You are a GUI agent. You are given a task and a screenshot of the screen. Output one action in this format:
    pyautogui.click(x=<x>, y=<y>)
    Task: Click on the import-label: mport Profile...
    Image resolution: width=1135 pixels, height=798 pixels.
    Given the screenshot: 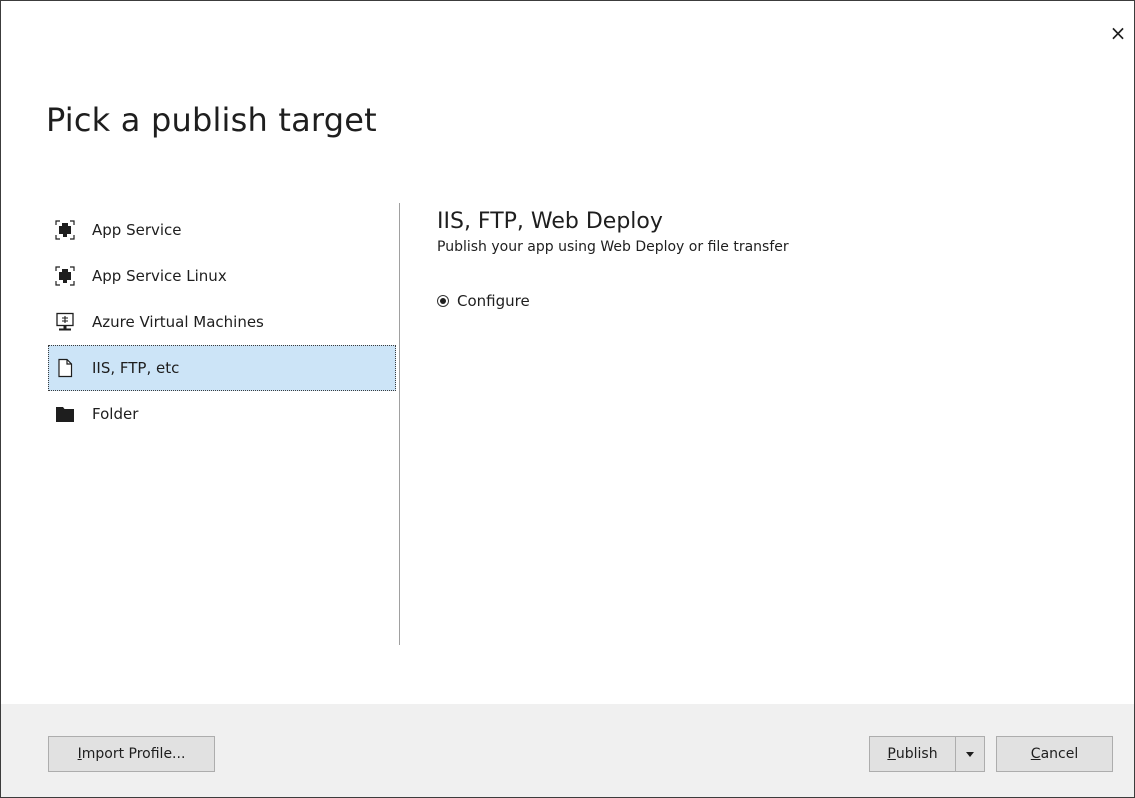 What is the action you would take?
    pyautogui.click(x=133, y=754)
    